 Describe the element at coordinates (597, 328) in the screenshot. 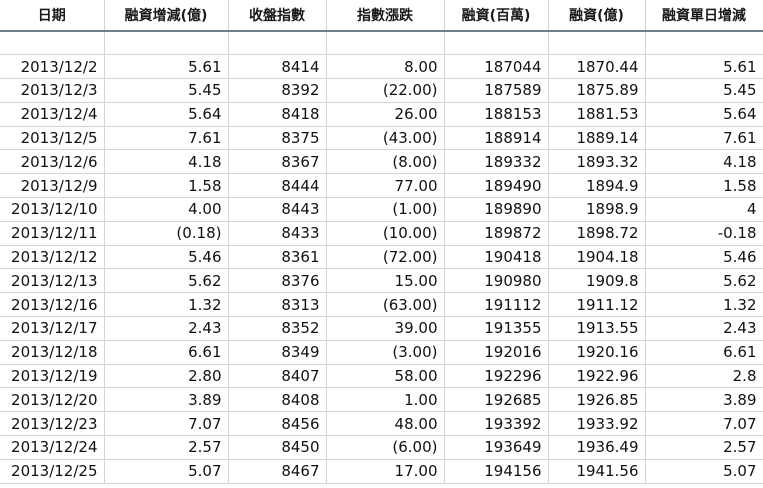

I see `cell-margin-billion: 1913.55` at that location.